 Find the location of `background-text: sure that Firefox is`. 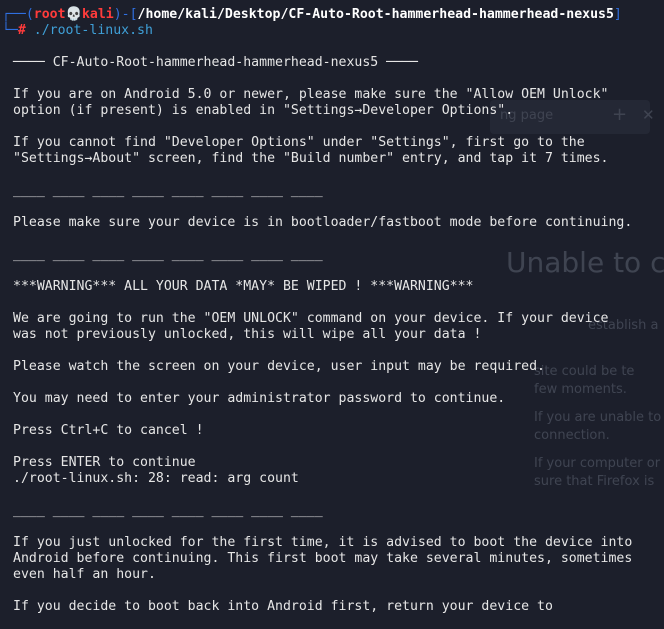

background-text: sure that Firefox is is located at coordinates (594, 481).